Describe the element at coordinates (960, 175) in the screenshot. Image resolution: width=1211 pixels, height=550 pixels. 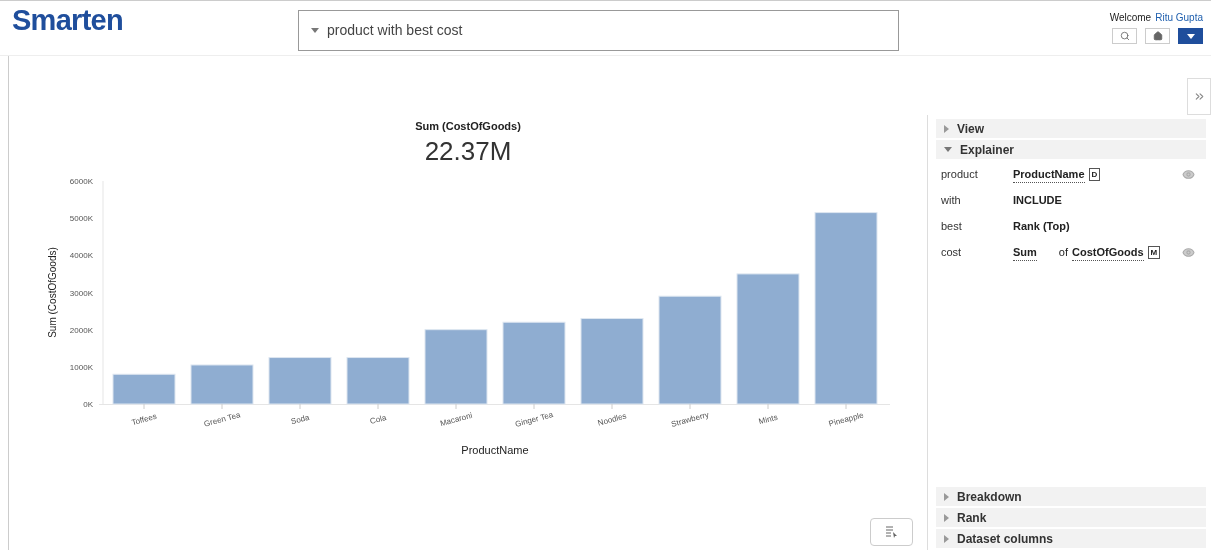
I see `explainer-label: product` at that location.